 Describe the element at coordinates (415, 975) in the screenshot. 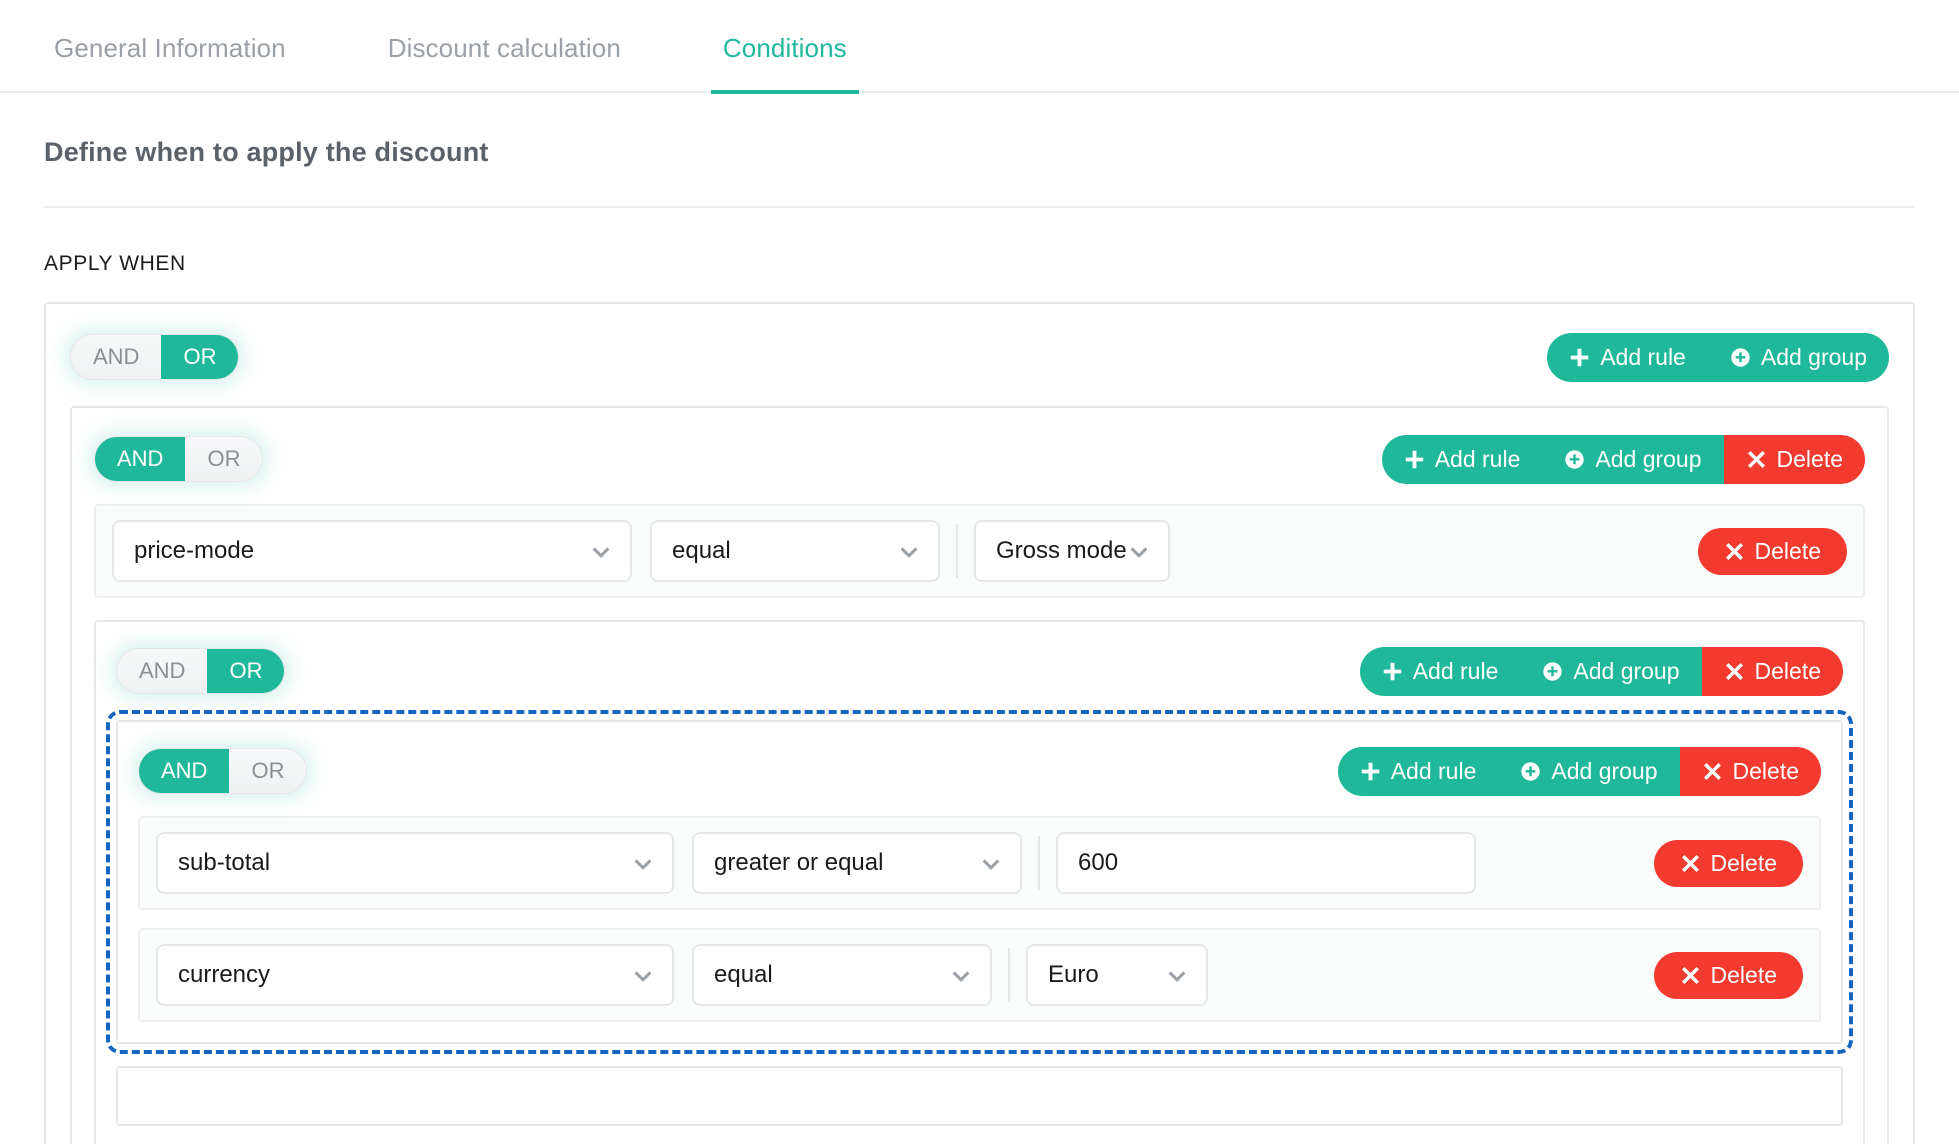

I see `rule-field-select-currency: currency` at that location.